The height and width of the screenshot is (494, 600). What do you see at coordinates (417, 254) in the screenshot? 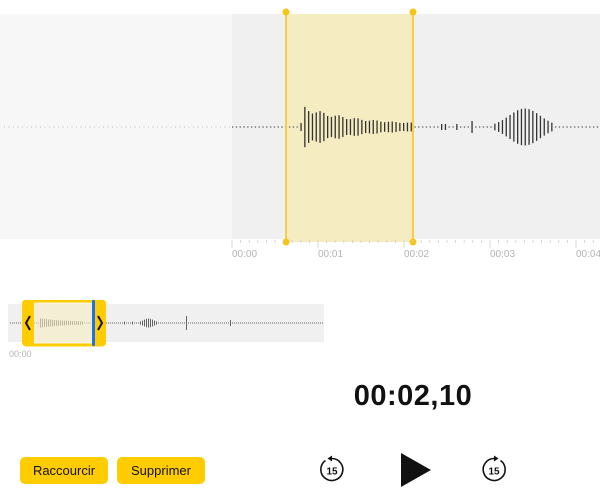
I see `timeline-tick: 00:02` at bounding box center [417, 254].